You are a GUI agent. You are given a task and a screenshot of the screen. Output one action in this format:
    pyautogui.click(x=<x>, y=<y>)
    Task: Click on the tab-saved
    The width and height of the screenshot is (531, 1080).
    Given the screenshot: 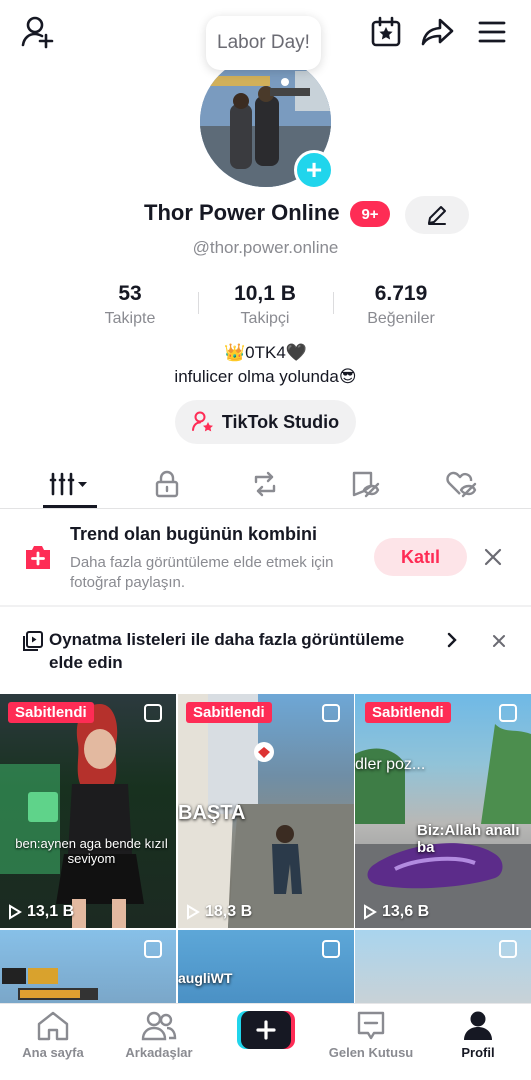 What is the action you would take?
    pyautogui.click(x=365, y=484)
    